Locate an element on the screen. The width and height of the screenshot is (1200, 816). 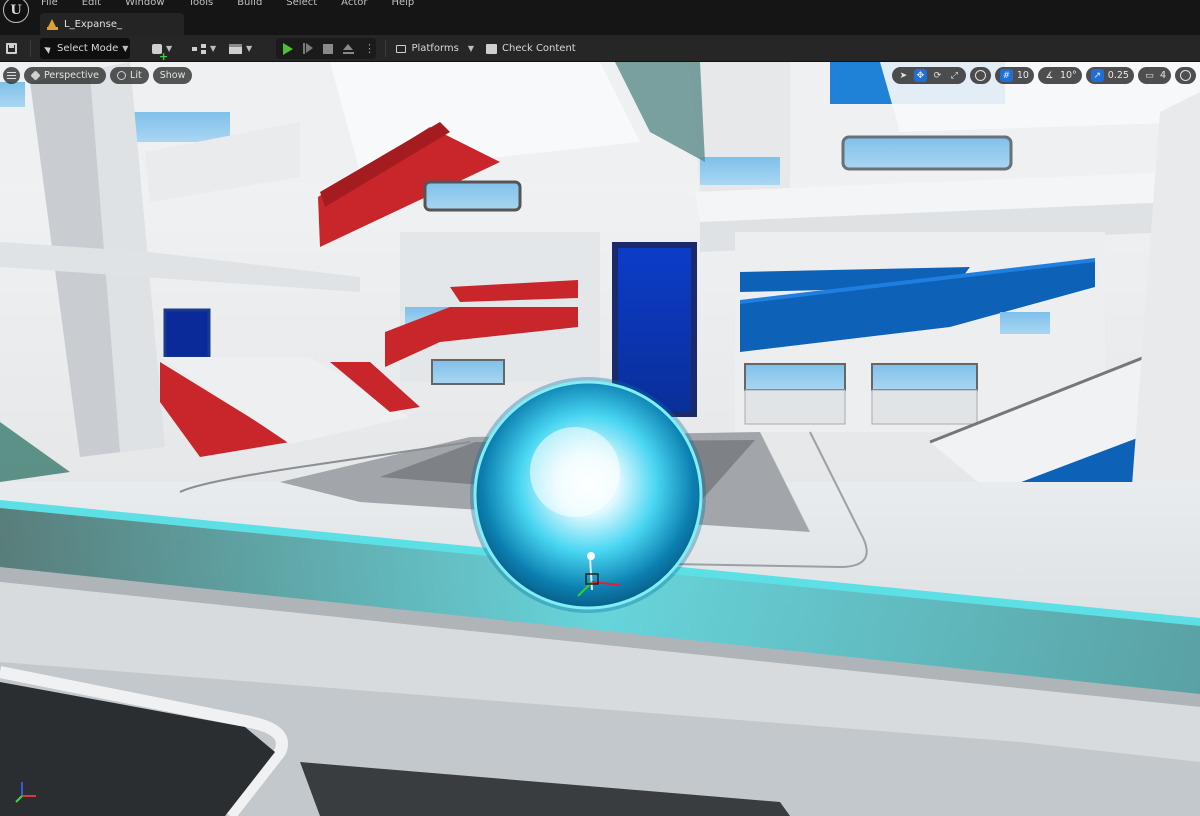
lit-mode-icon is located at coordinates (122, 75).